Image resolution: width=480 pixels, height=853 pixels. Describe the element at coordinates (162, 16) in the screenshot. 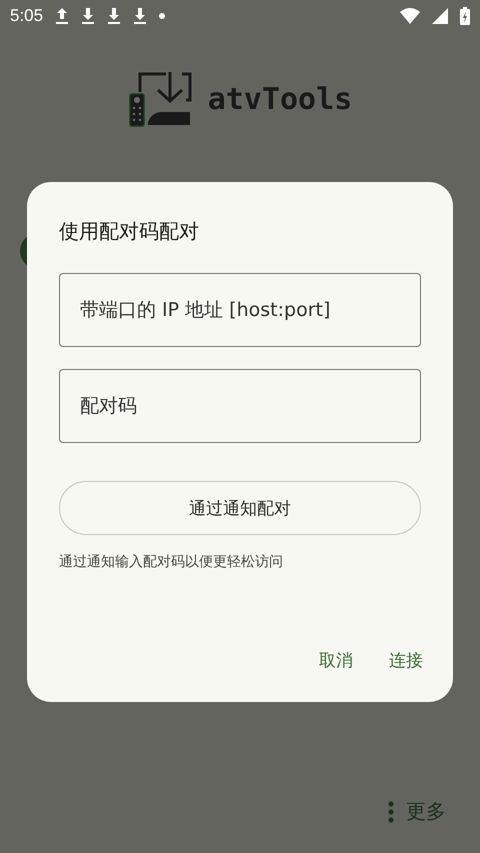

I see `notification-dot-icon` at that location.